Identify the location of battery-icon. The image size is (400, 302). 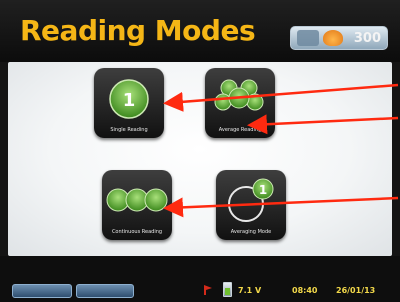
(227, 289).